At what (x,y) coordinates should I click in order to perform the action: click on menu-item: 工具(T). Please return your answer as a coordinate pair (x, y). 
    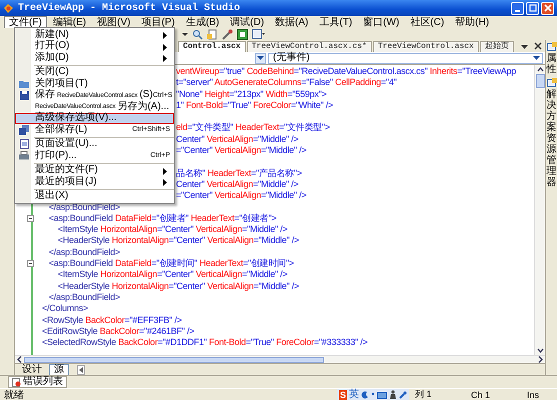
    Looking at the image, I should click on (336, 22).